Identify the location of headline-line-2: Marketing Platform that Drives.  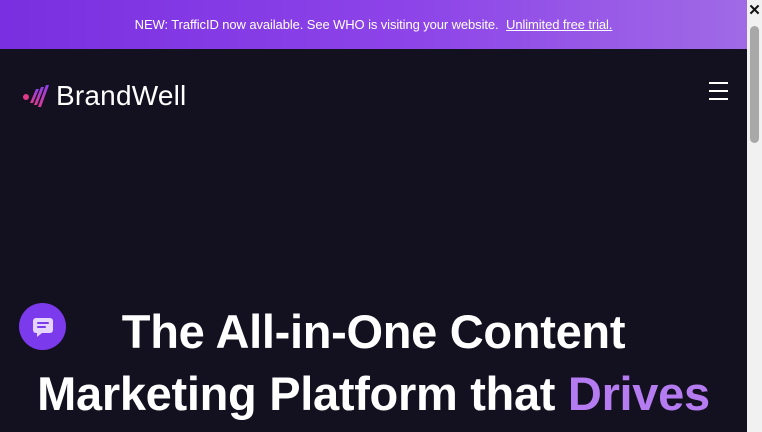
(373, 394).